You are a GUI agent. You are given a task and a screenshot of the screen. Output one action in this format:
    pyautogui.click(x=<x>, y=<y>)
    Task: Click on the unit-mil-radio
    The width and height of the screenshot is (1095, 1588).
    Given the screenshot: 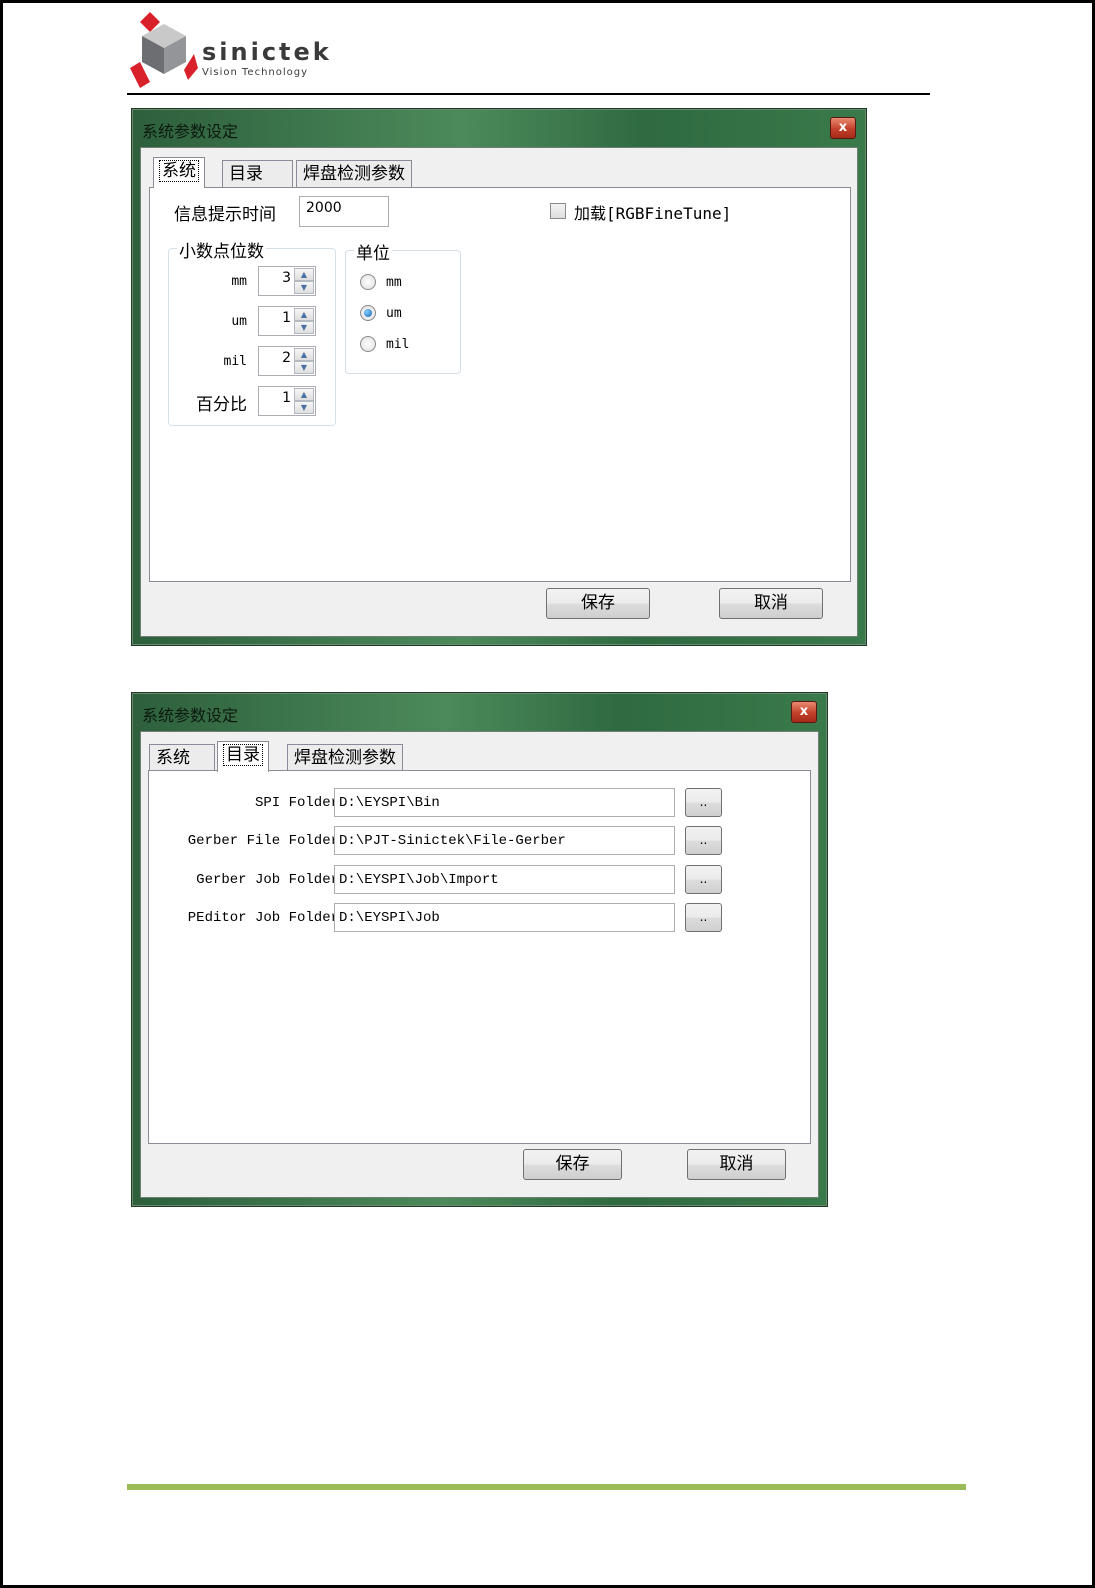 What is the action you would take?
    pyautogui.click(x=368, y=344)
    